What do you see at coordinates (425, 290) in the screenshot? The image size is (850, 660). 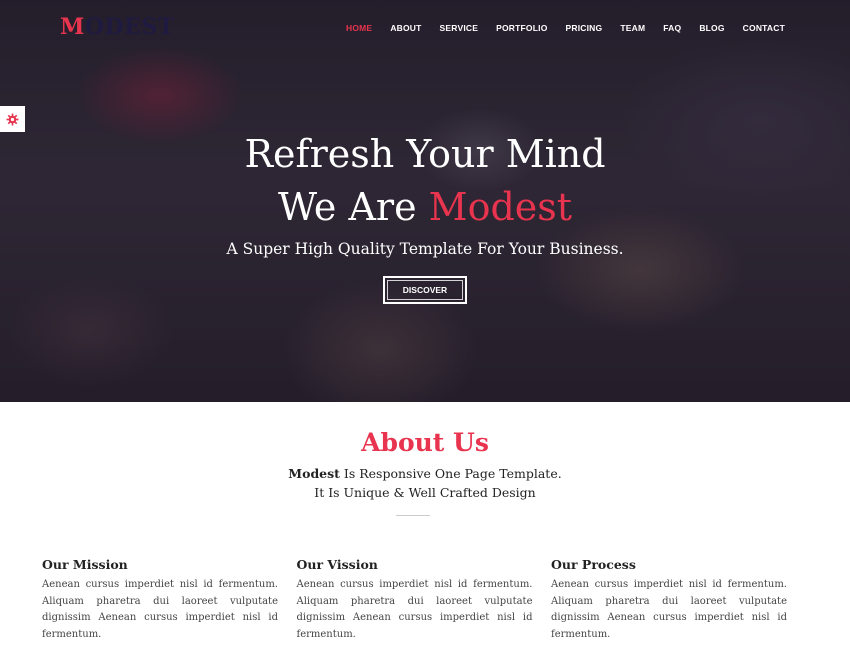 I see `discover-button: DISCOVER` at bounding box center [425, 290].